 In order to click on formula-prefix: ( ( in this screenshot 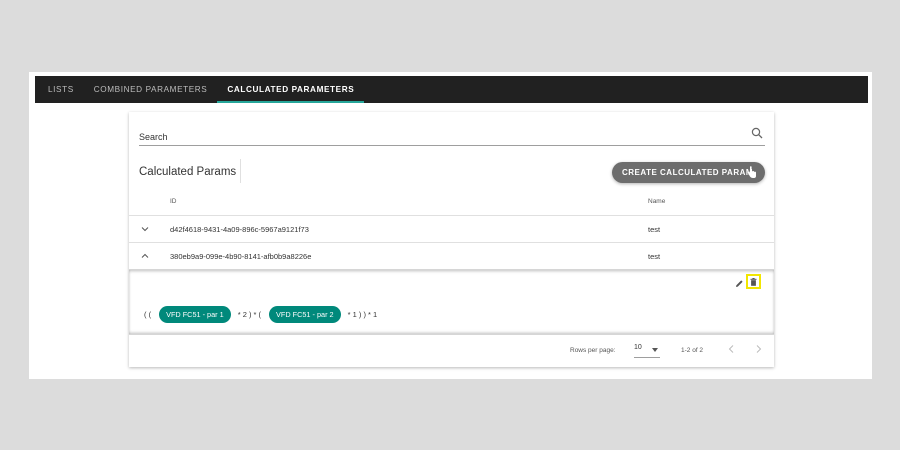, I will do `click(148, 314)`.